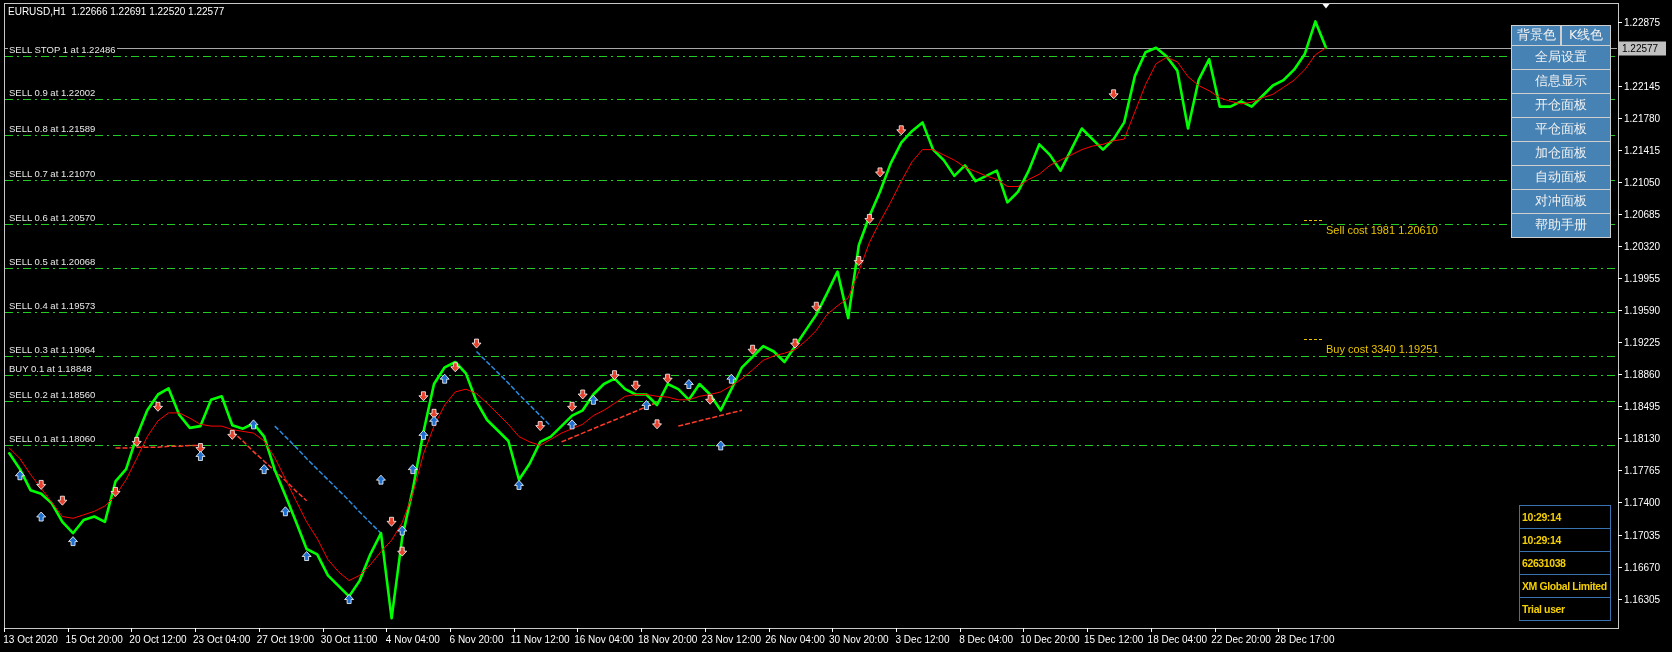 The height and width of the screenshot is (652, 1672). What do you see at coordinates (1382, 348) in the screenshot?
I see `cost-label: Buy cost 3340 1.19251` at bounding box center [1382, 348].